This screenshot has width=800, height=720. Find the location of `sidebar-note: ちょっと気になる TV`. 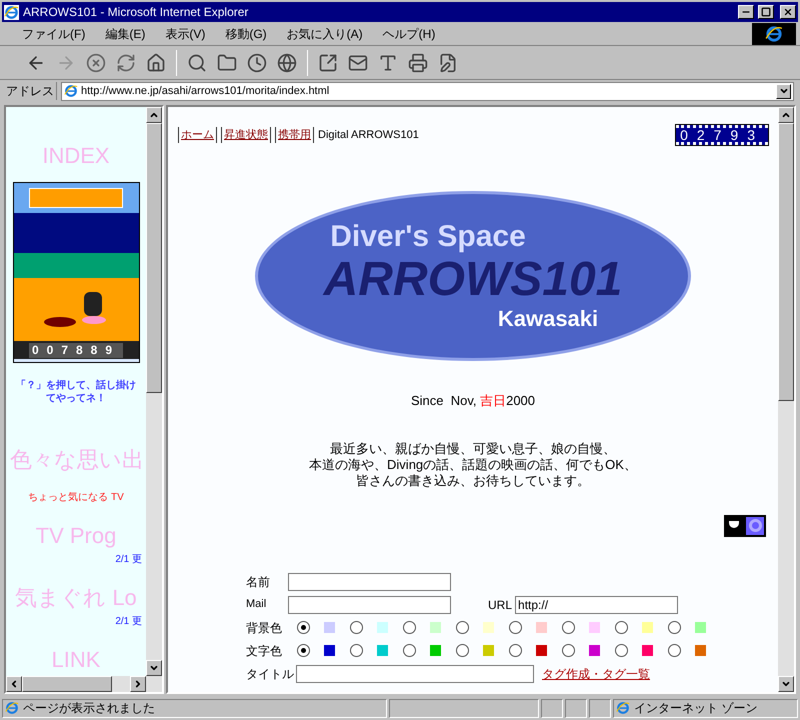

sidebar-note: ちょっと気になる TV is located at coordinates (76, 498).